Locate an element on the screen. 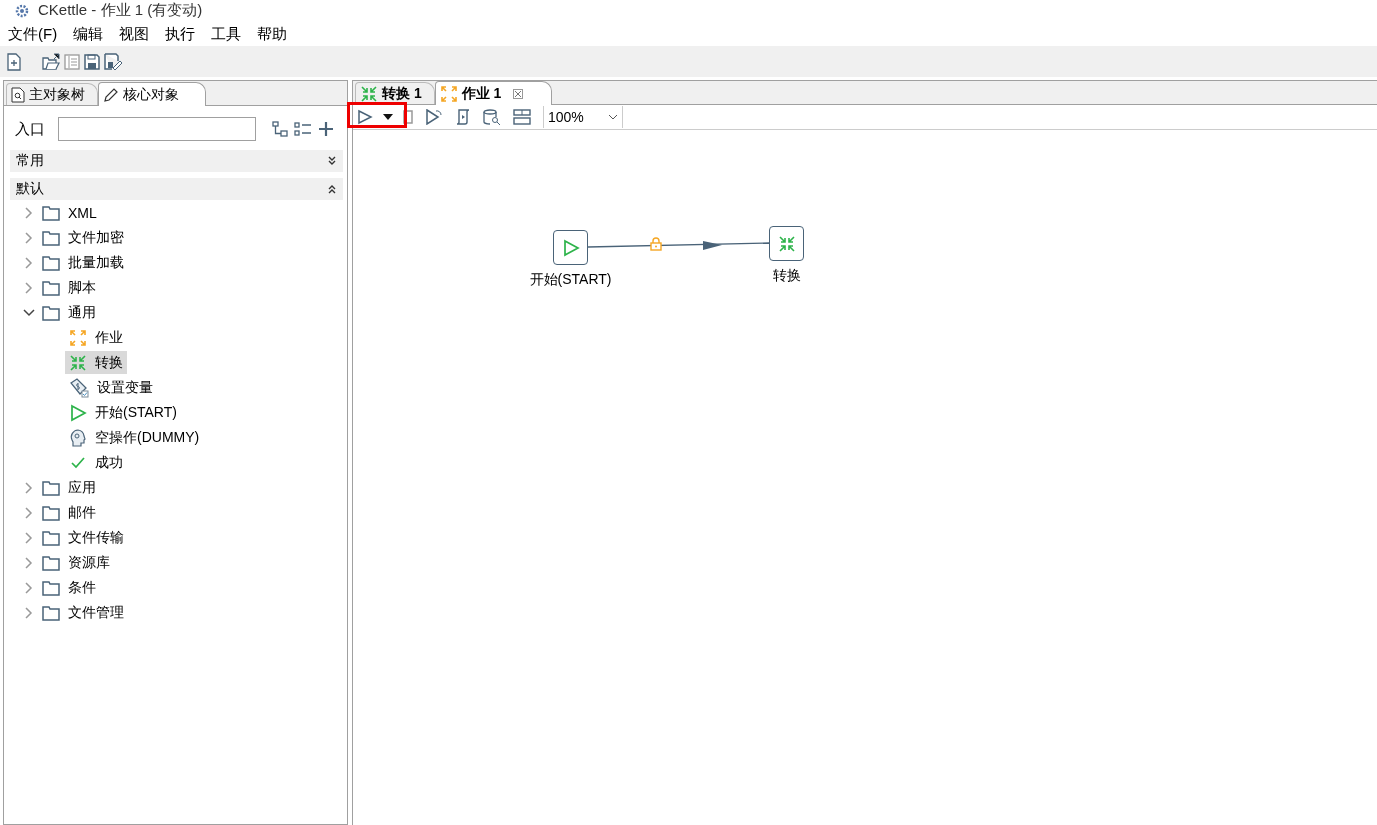  folder-open-icon is located at coordinates (51, 61).